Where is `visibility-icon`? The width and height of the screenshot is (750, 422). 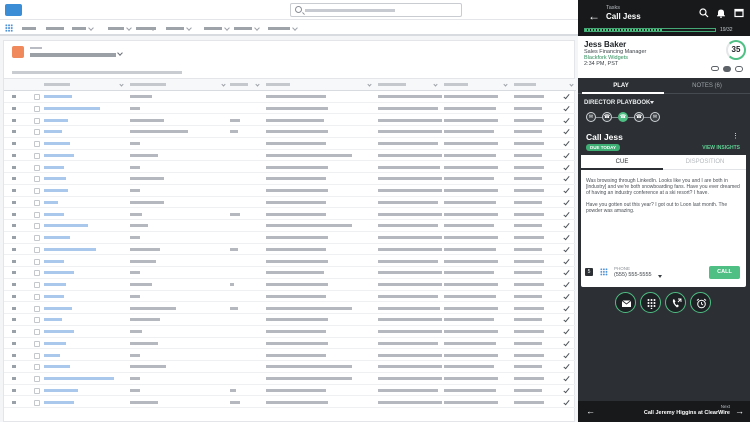 visibility-icon is located at coordinates (727, 69).